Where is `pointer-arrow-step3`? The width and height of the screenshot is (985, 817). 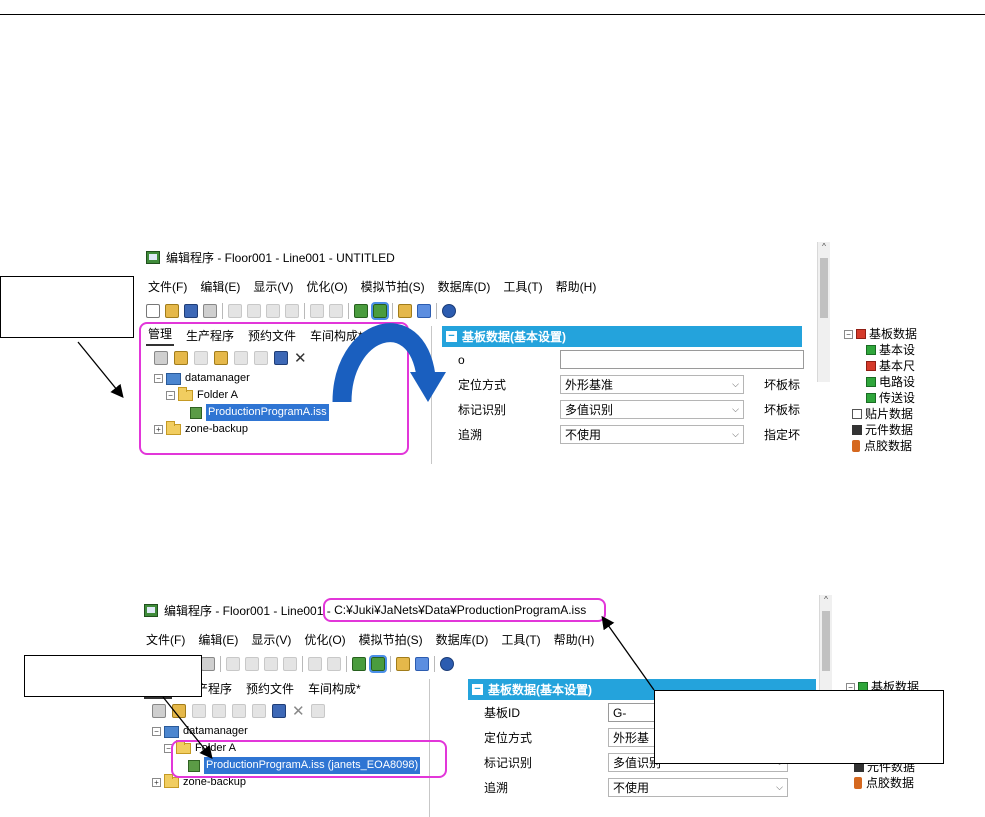 pointer-arrow-step3 is located at coordinates (628, 653).